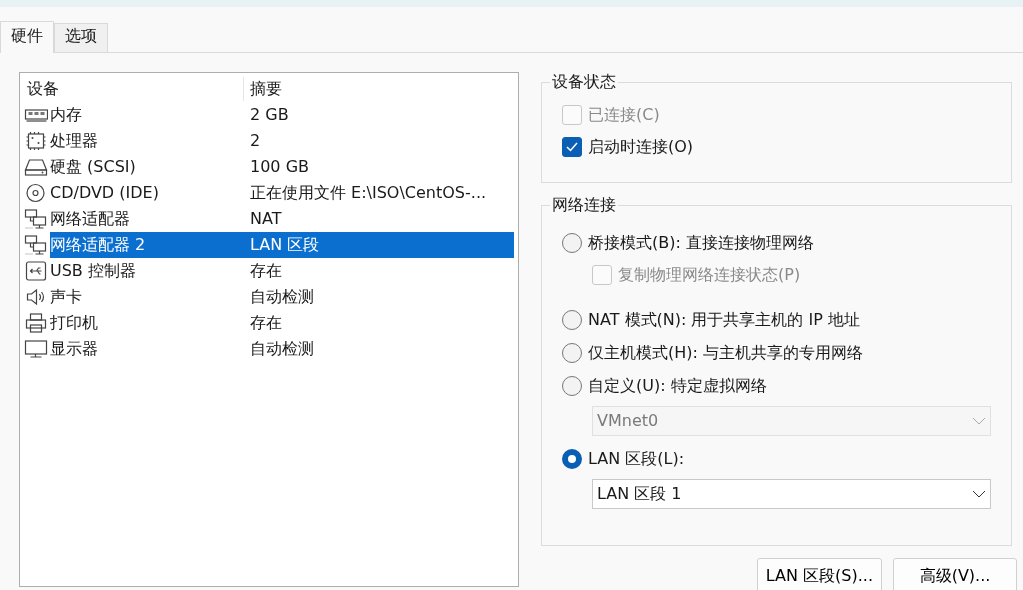 Image resolution: width=1023 pixels, height=590 pixels. I want to click on device-row: 声卡 自动检测, so click(282, 297).